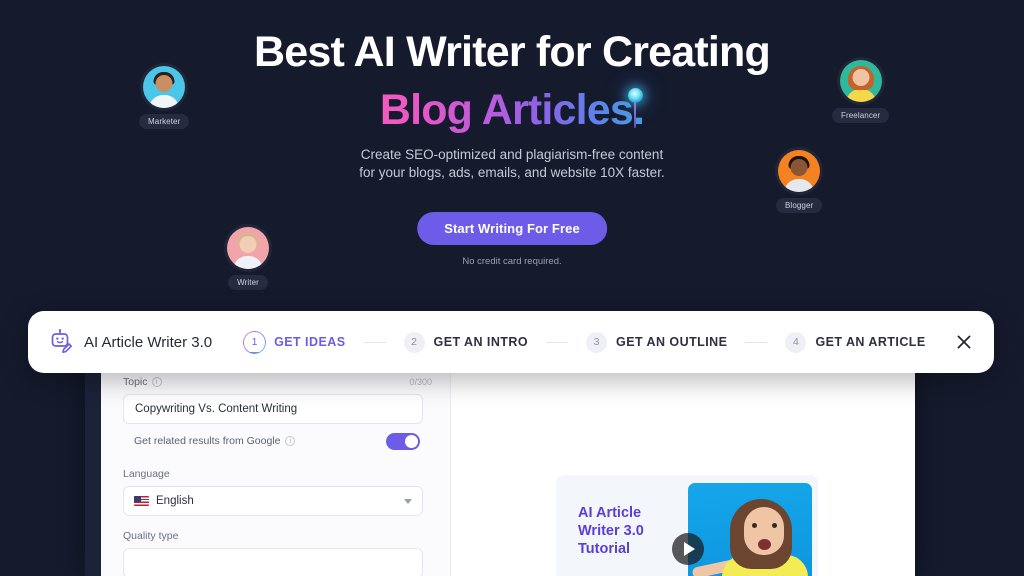 This screenshot has width=1024, height=576. What do you see at coordinates (151, 536) in the screenshot?
I see `quality-type-label: Quality type` at bounding box center [151, 536].